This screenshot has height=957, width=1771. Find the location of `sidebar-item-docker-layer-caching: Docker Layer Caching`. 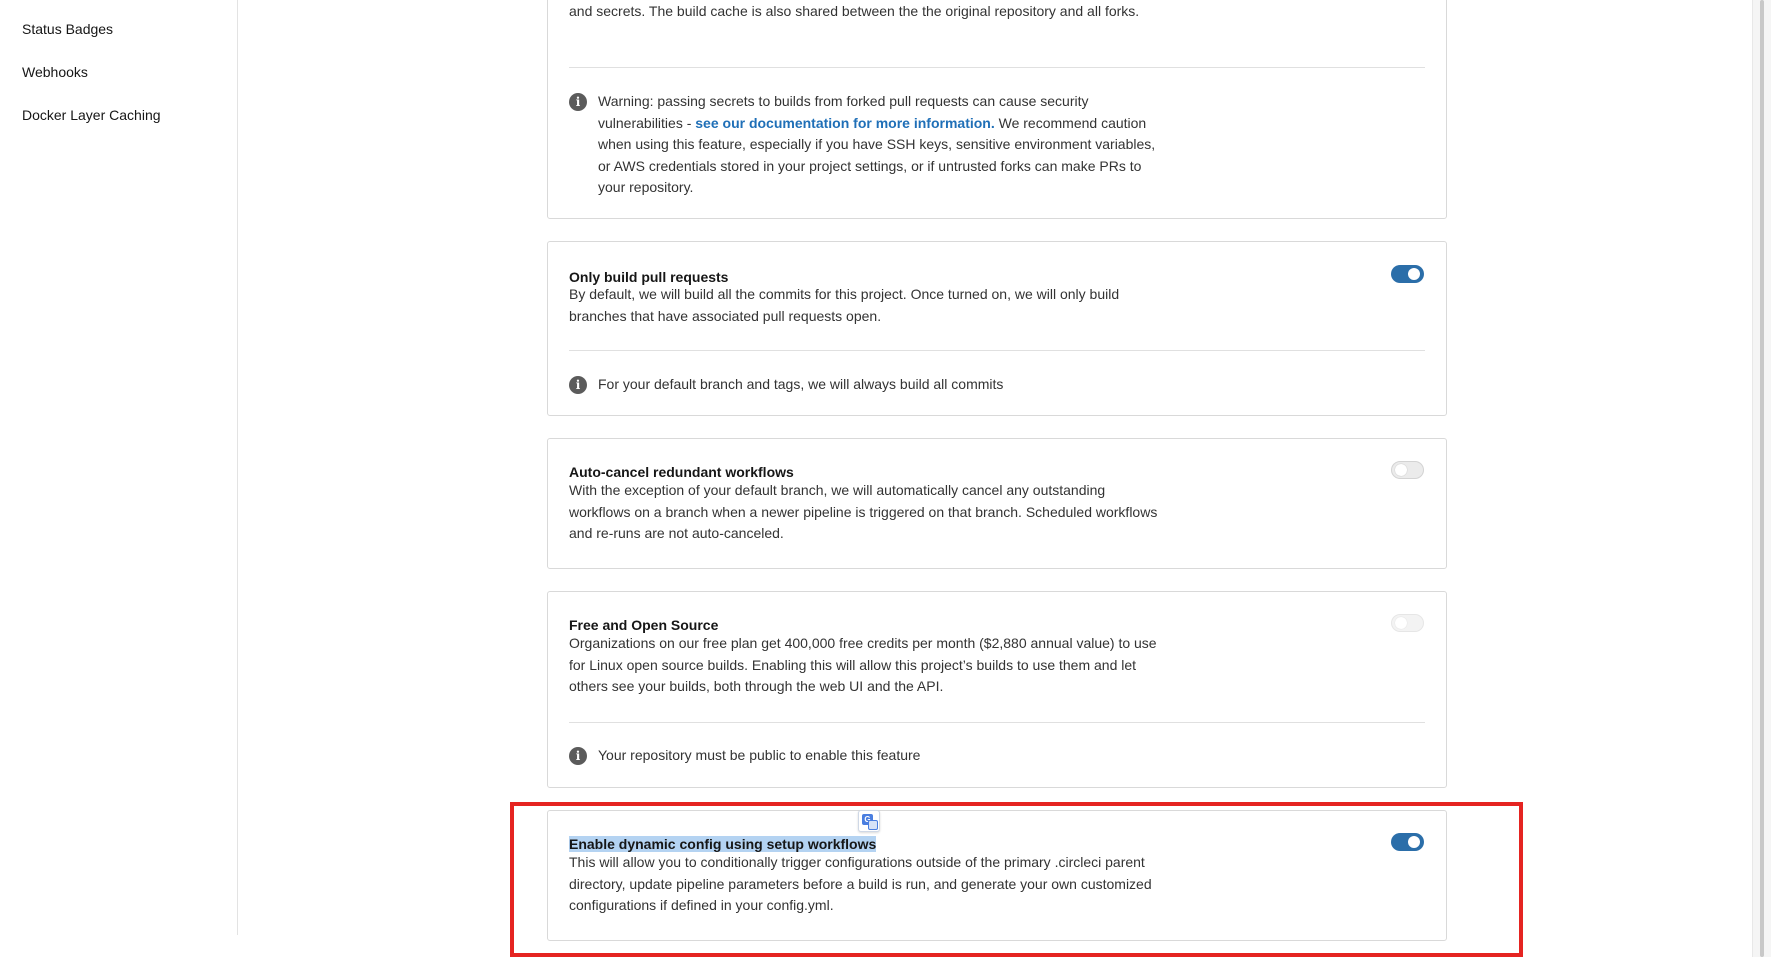

sidebar-item-docker-layer-caching: Docker Layer Caching is located at coordinates (91, 115).